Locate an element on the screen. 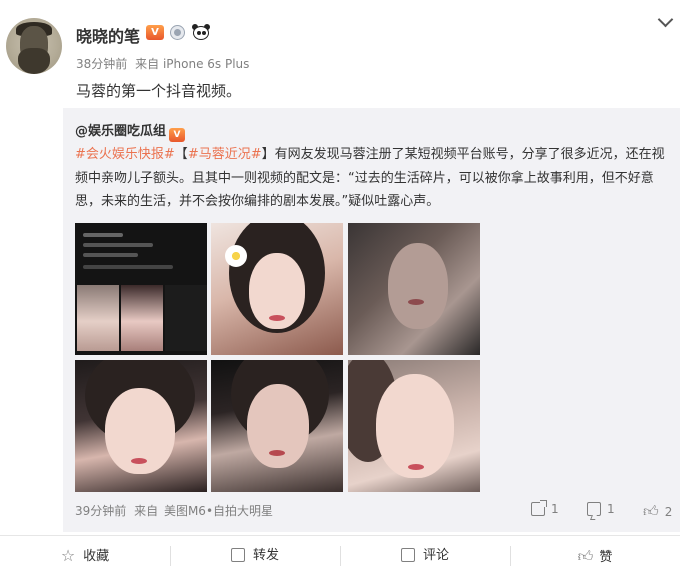  post-meta: 38分钟前 来自 iPhone 6s Plus is located at coordinates (162, 63).